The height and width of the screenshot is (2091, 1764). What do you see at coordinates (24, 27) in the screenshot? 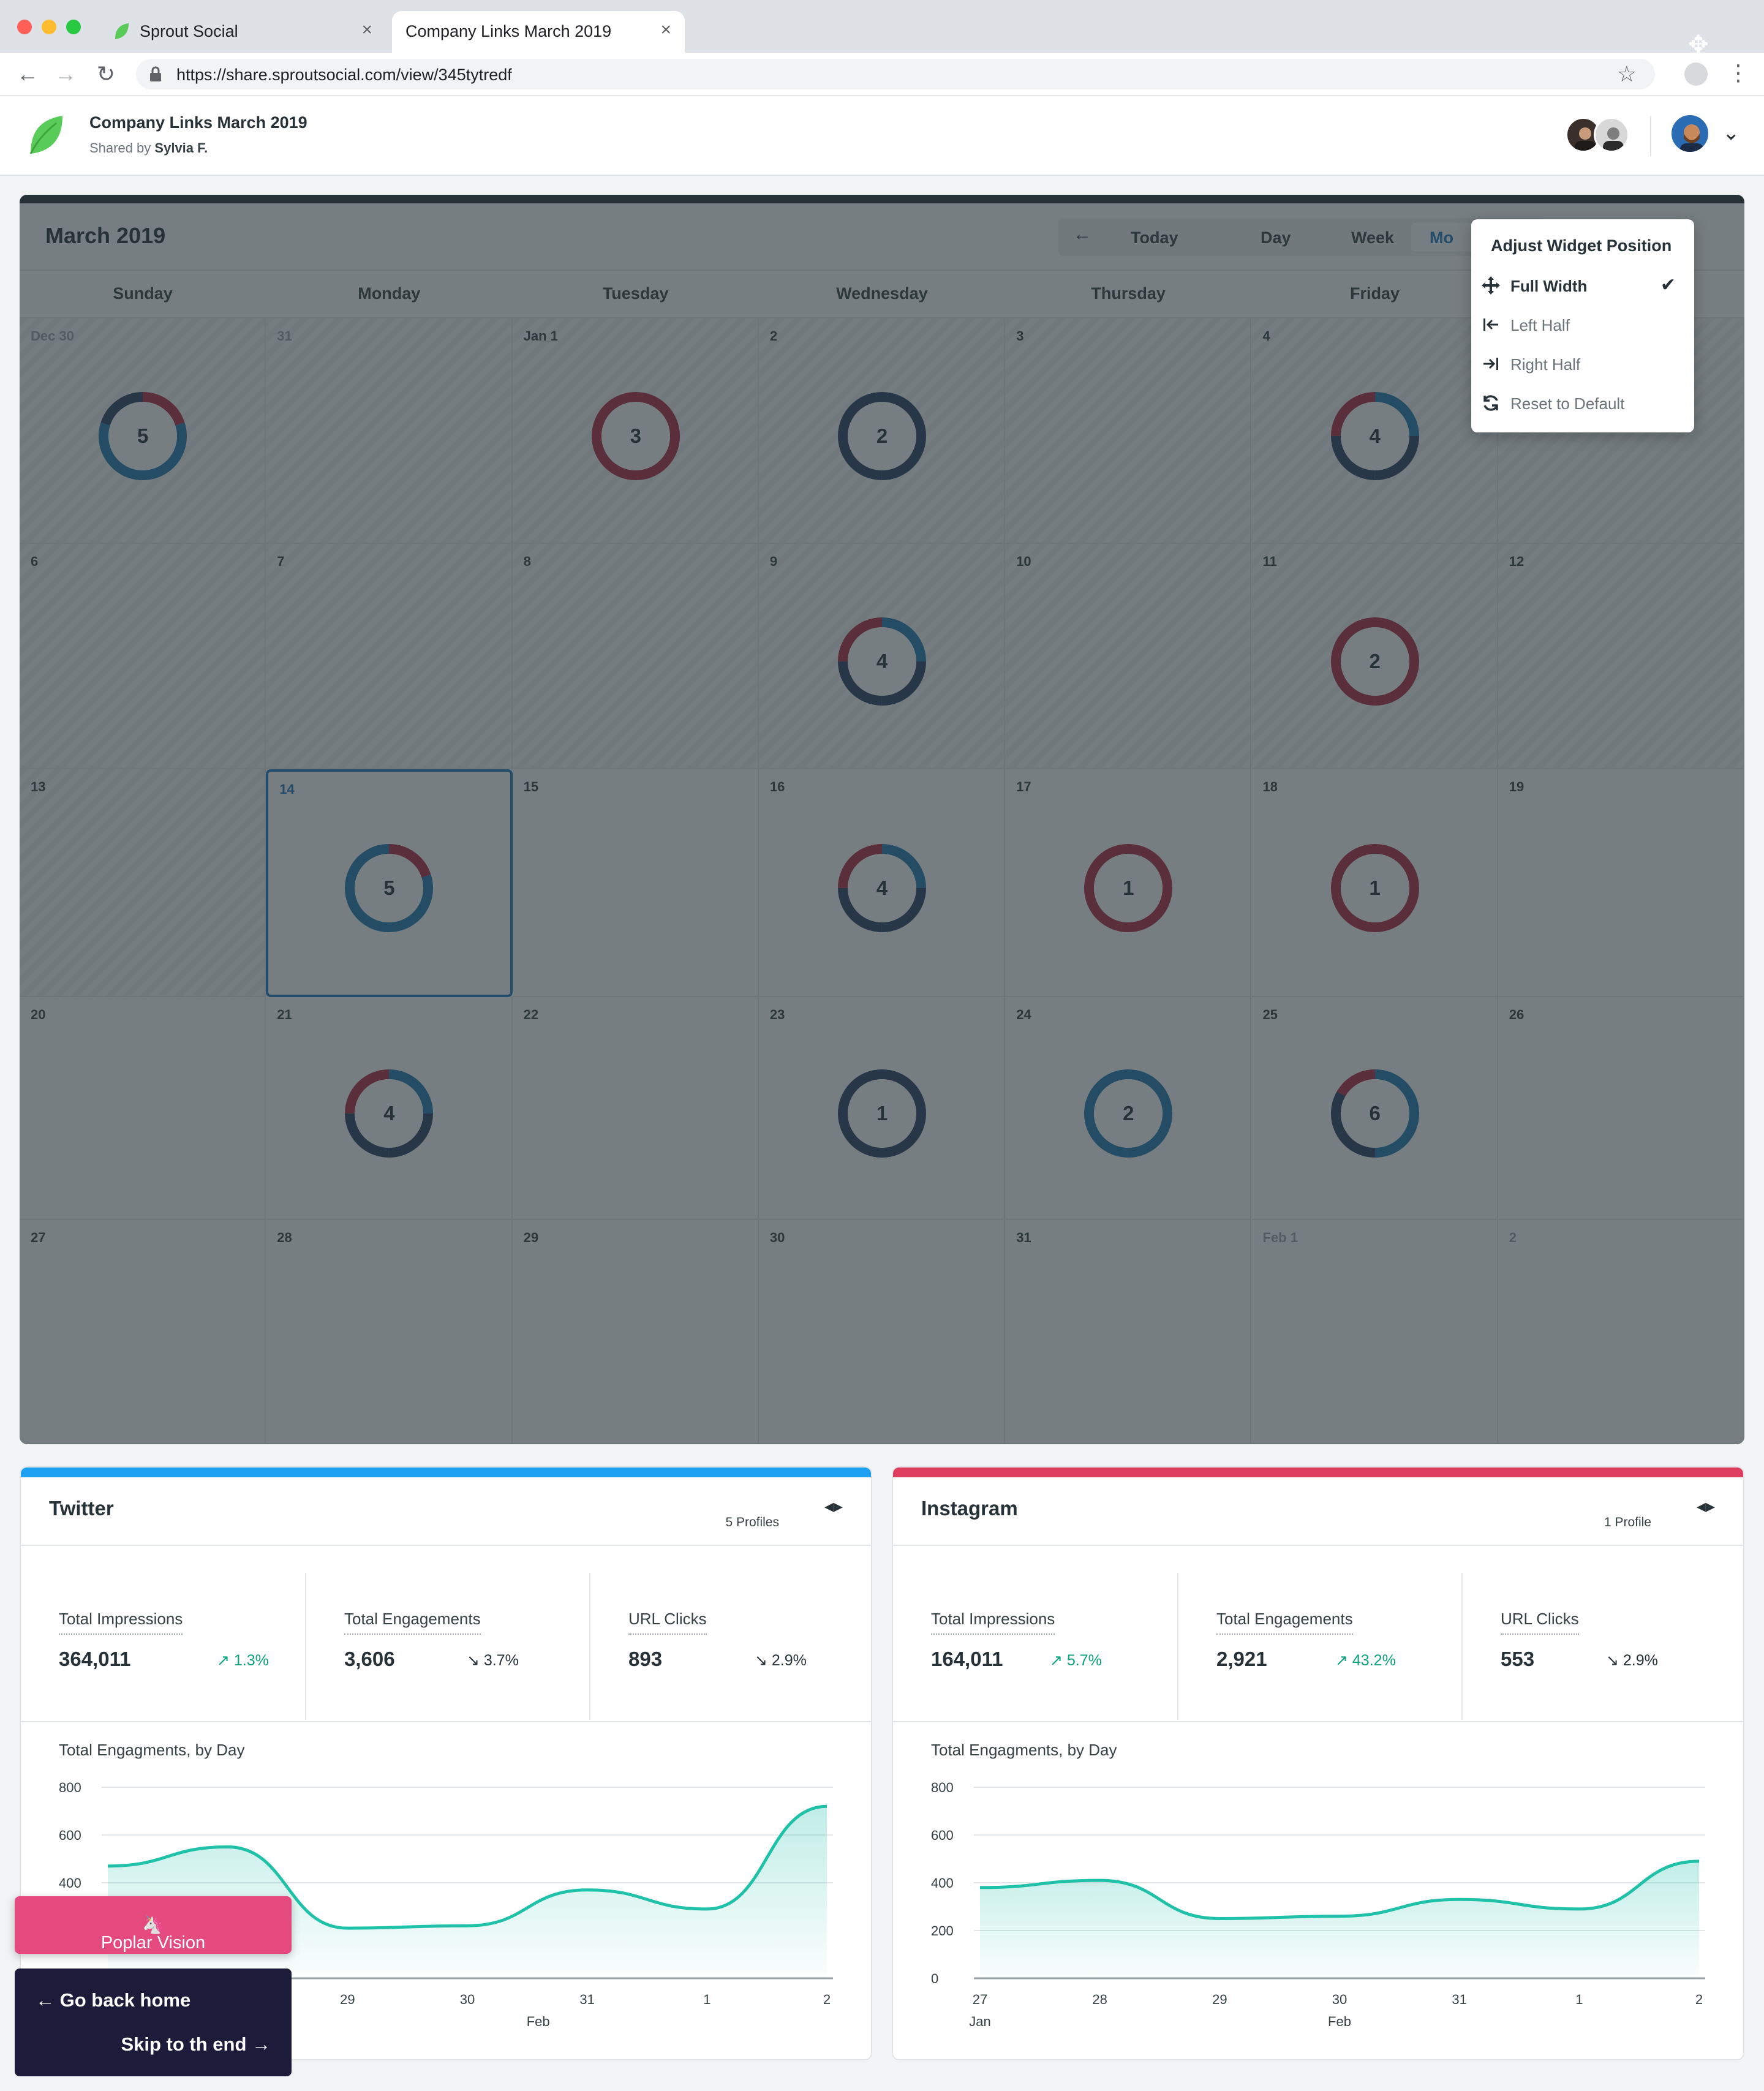
I see `close-window-button` at bounding box center [24, 27].